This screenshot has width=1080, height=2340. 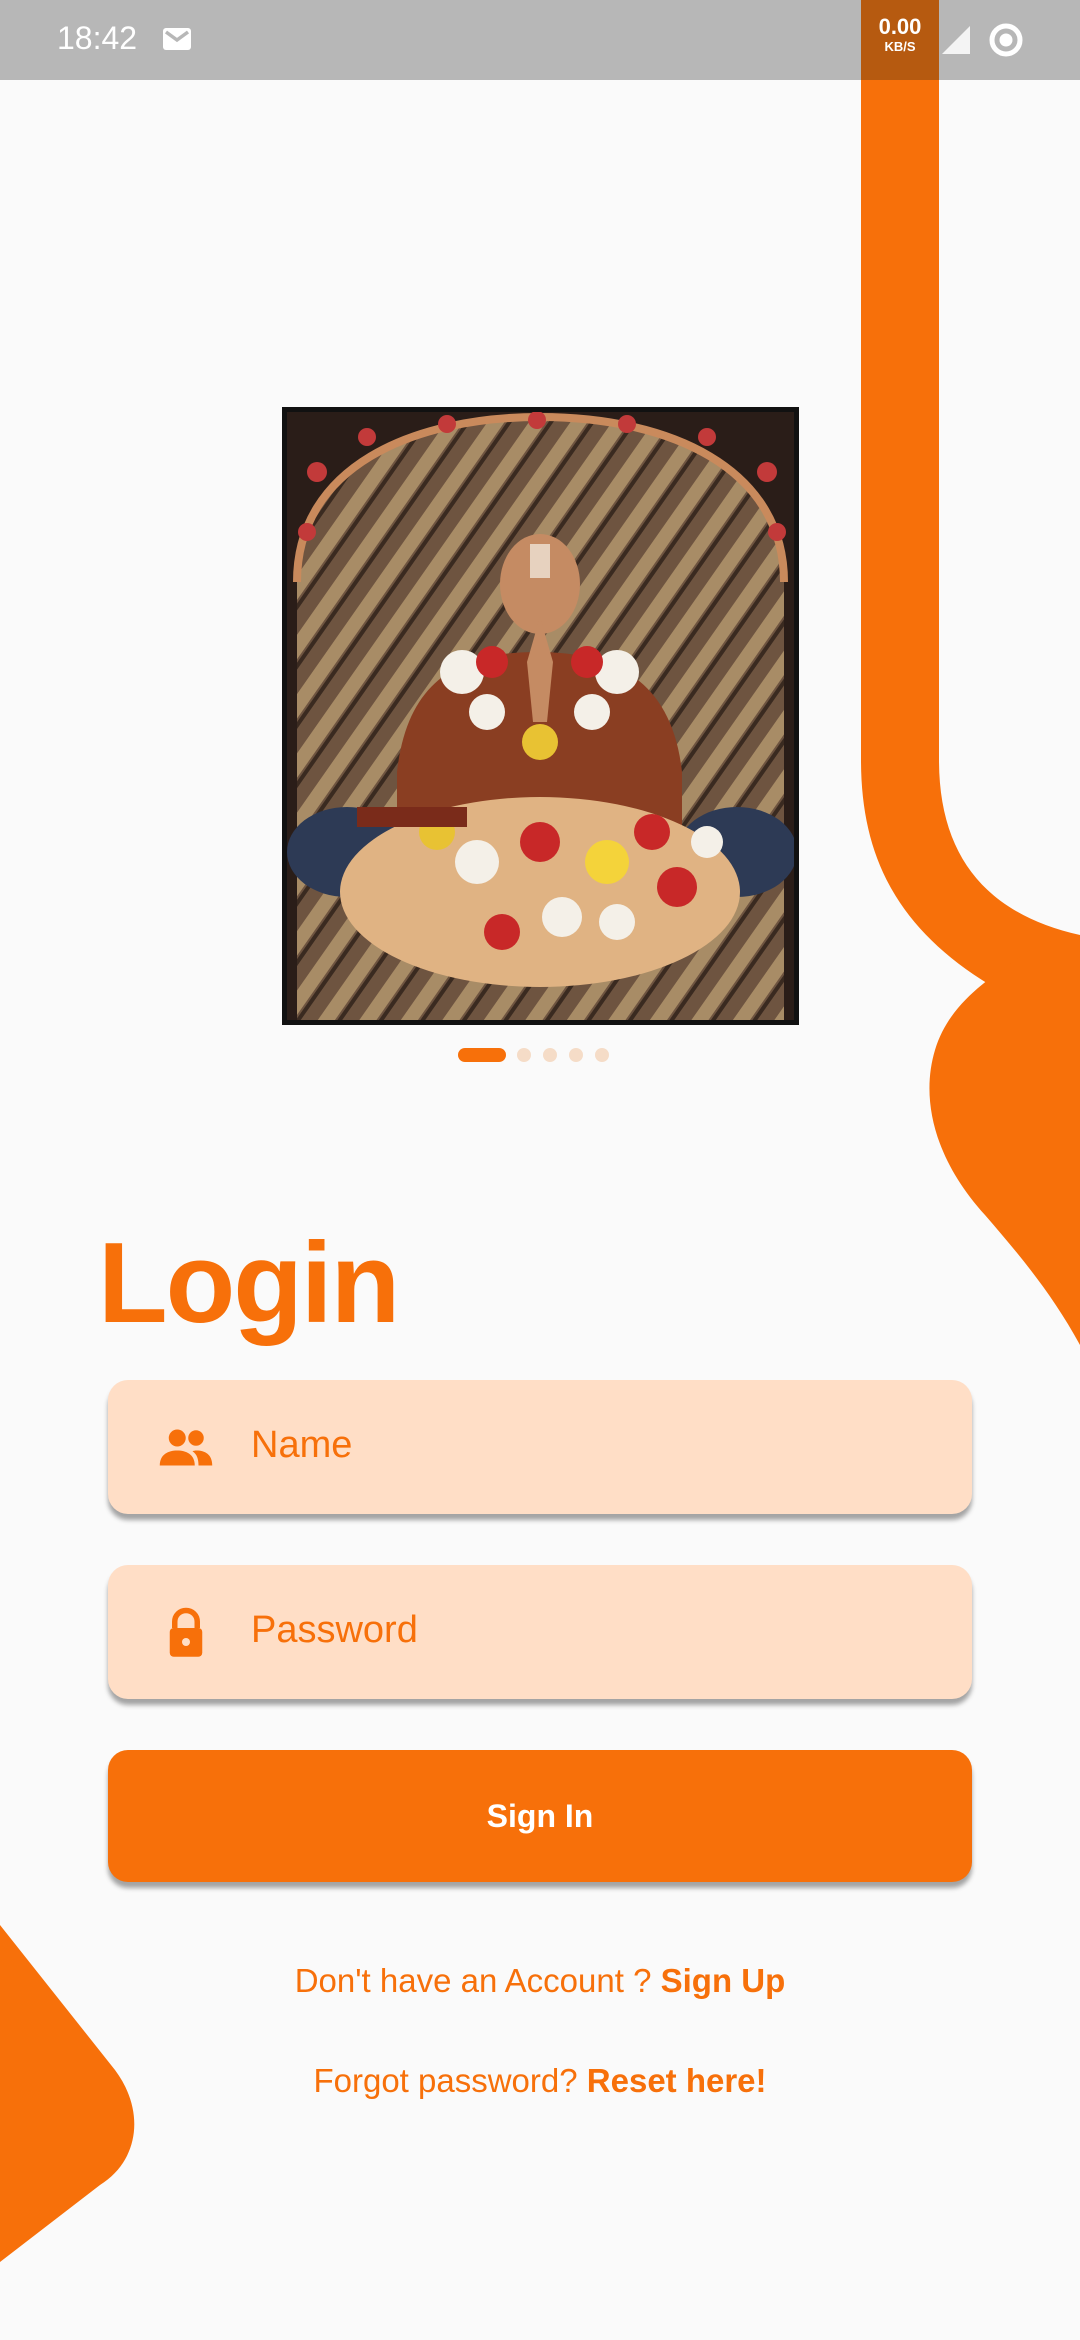 What do you see at coordinates (1006, 42) in the screenshot?
I see `record-icon` at bounding box center [1006, 42].